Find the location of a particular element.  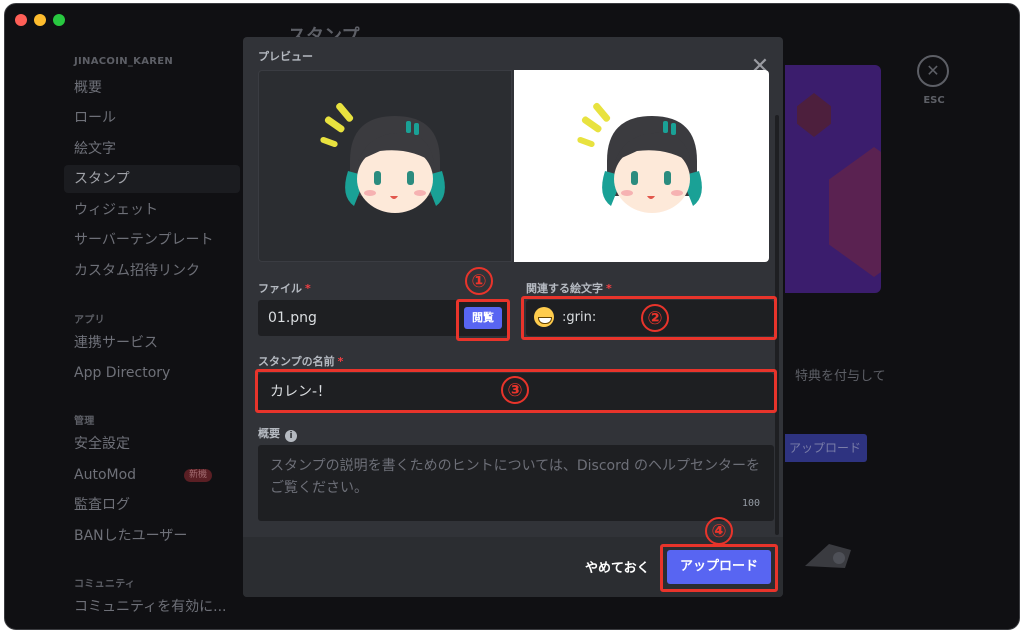

esc-close: ✕ ESC is located at coordinates (934, 80).